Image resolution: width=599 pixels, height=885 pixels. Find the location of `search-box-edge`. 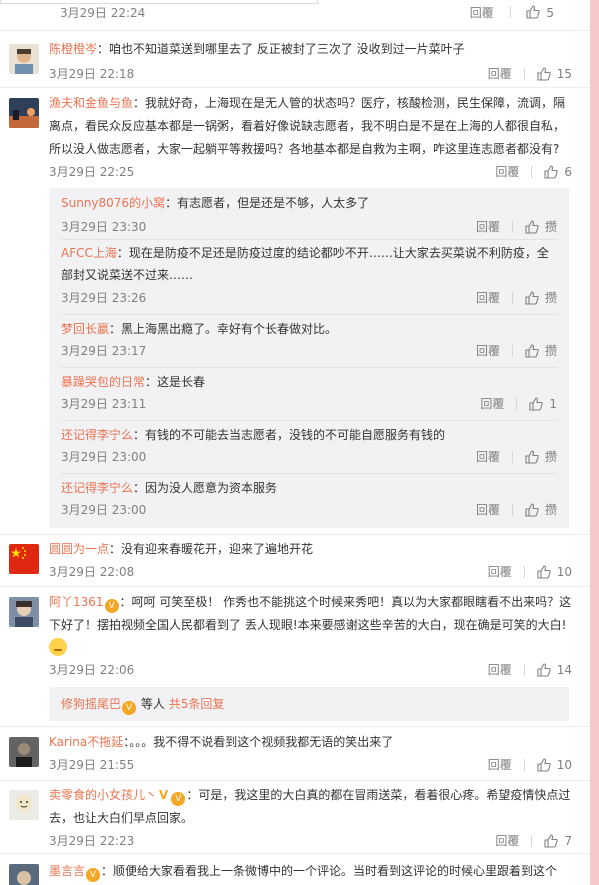

search-box-edge is located at coordinates (159, 2).